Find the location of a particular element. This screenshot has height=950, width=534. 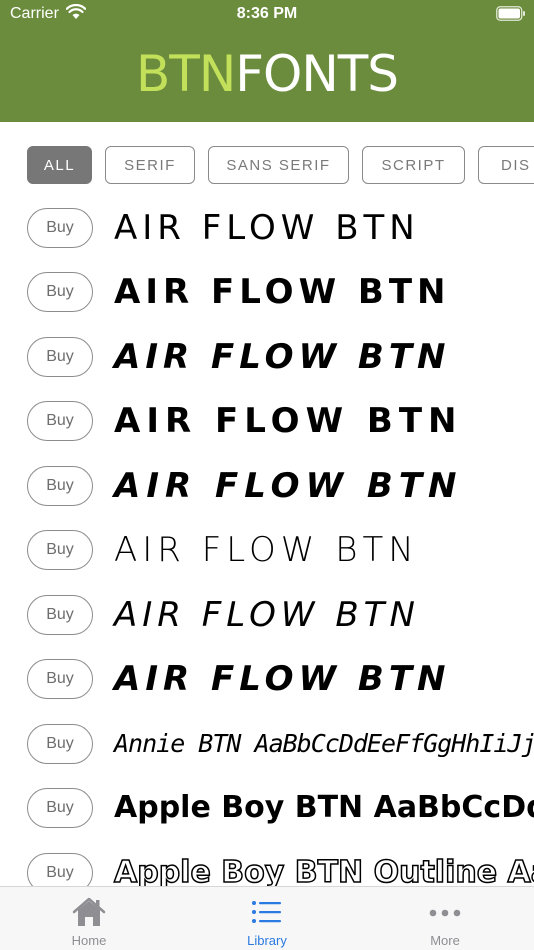

tab-bar: Home Library More is located at coordinates (267, 918).